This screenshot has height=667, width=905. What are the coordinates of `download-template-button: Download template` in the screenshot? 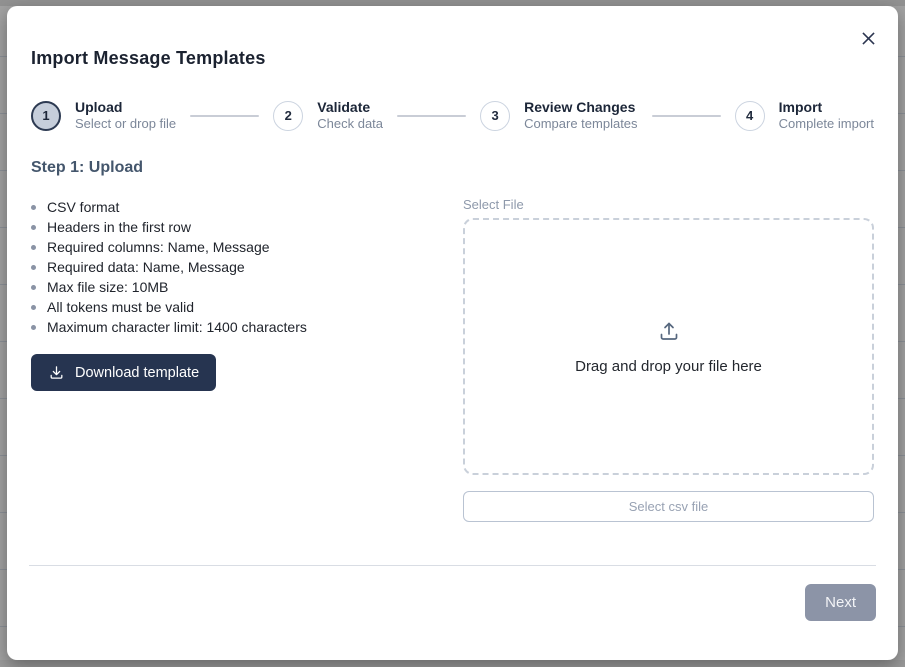 It's located at (124, 372).